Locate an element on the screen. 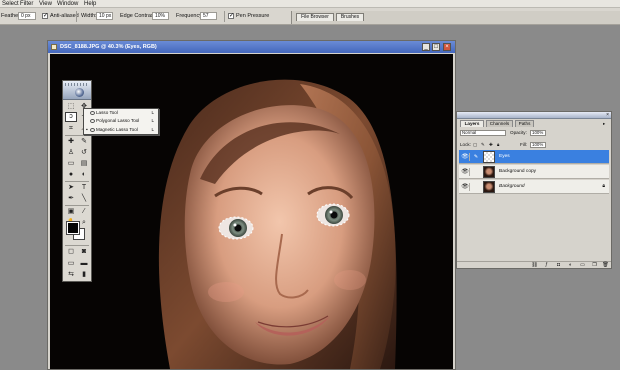 This screenshot has width=620, height=370. layers-footer: ⛓ ƒ ◘ ◐ ▭ ❐ 🗑︎ is located at coordinates (534, 265).